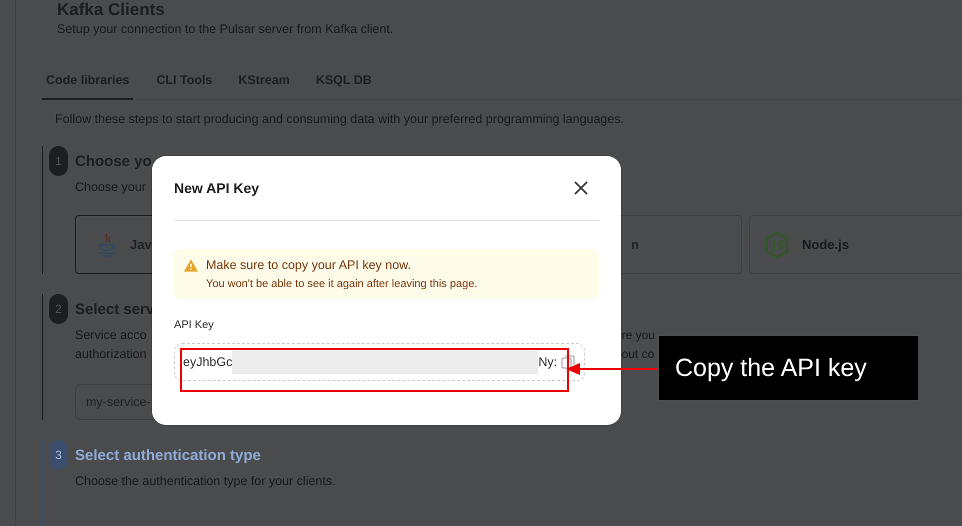 The image size is (962, 526). I want to click on warning-icon, so click(191, 265).